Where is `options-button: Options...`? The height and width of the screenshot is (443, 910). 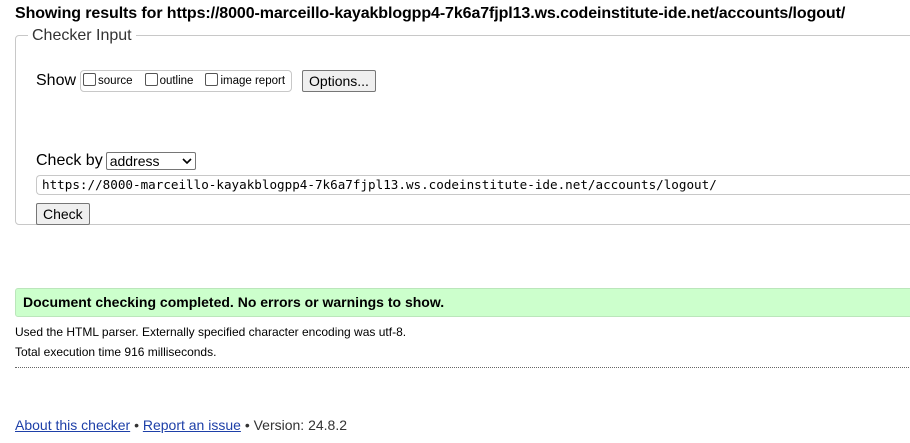
options-button: Options... is located at coordinates (339, 81).